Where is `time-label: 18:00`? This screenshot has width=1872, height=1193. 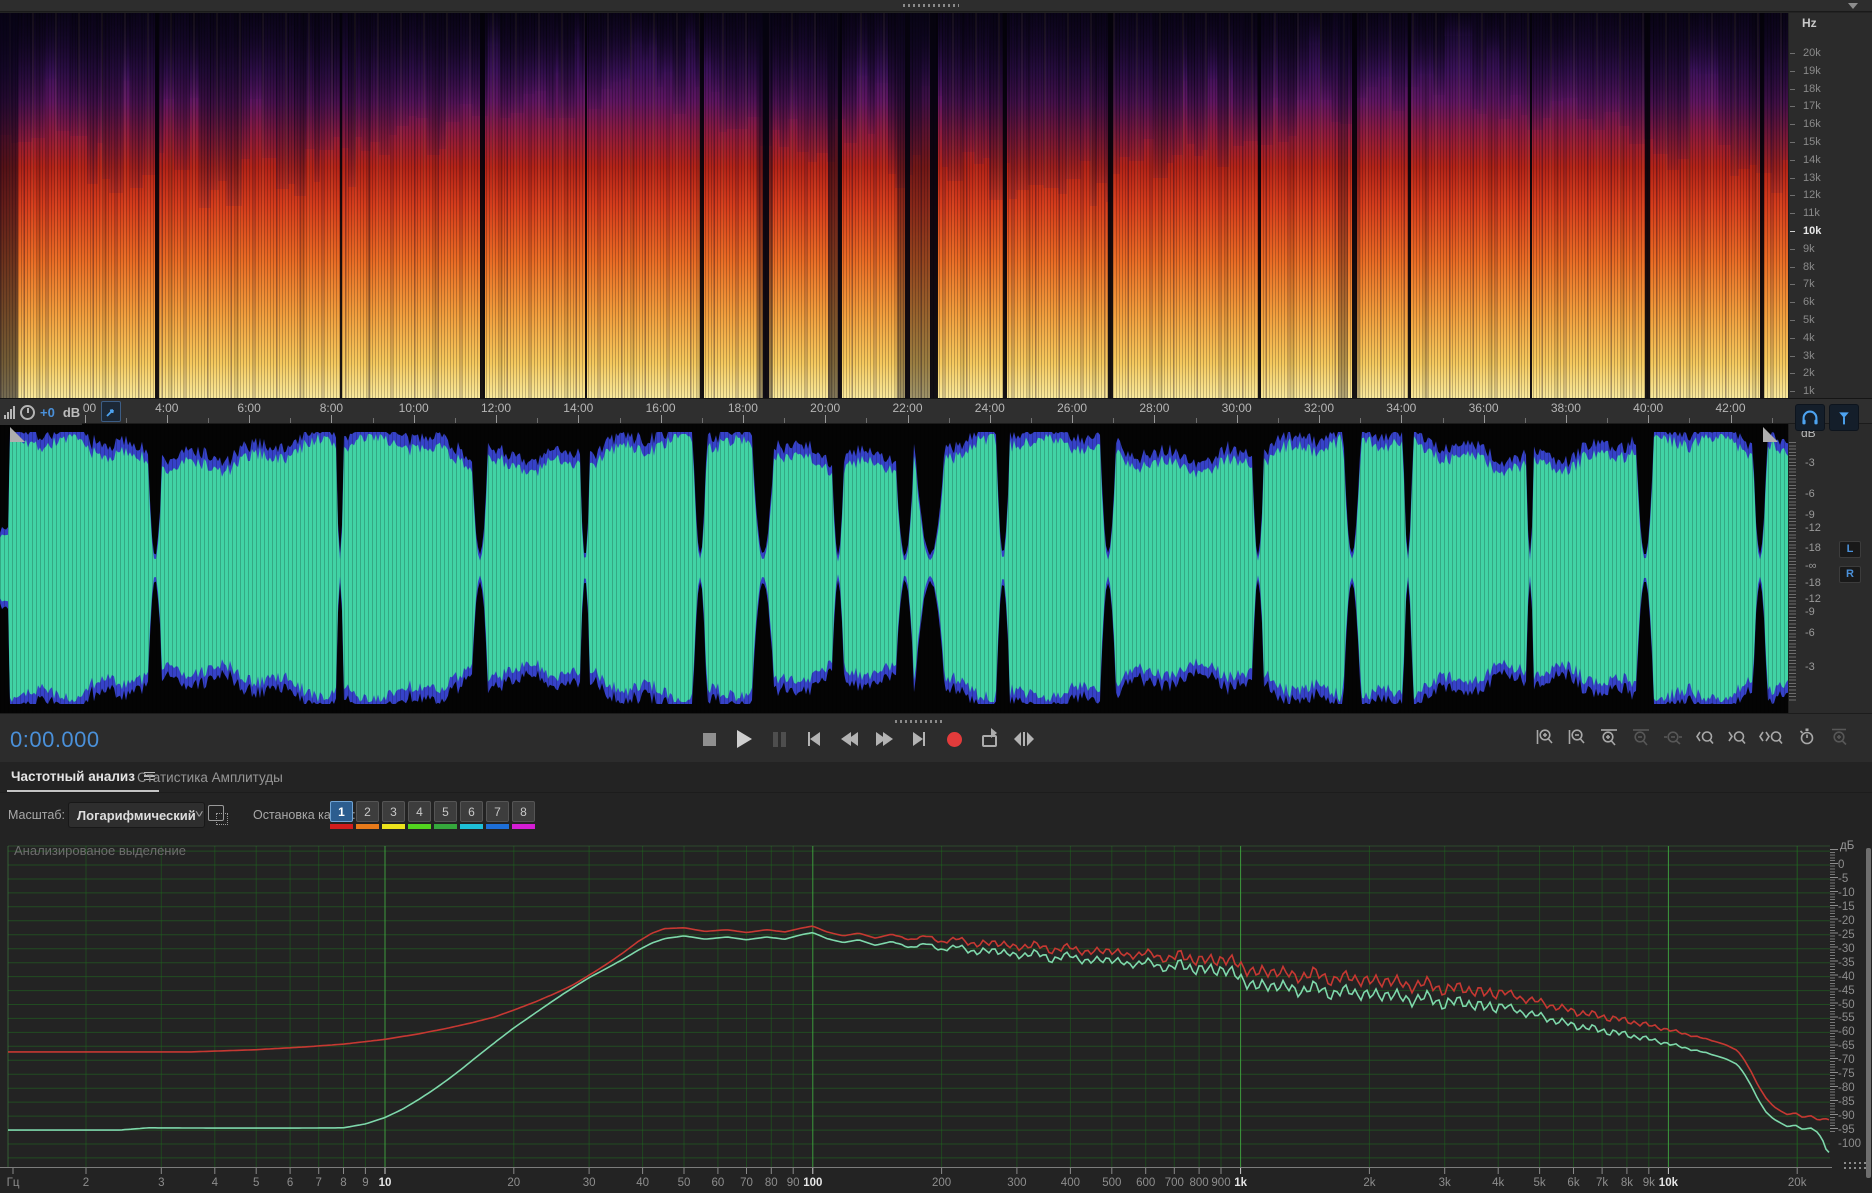
time-label: 18:00 is located at coordinates (742, 408).